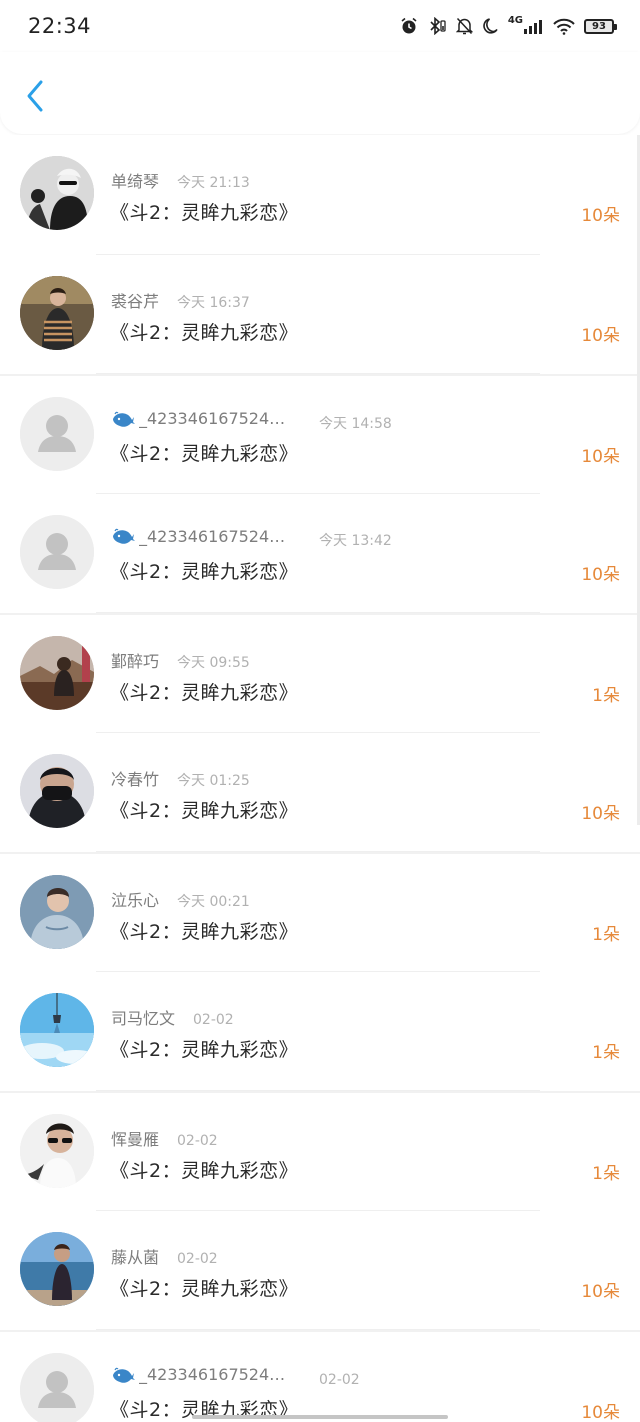 This screenshot has height=1422, width=640. What do you see at coordinates (320, 912) in the screenshot?
I see `list-item: 泣乐心 今天 00:21 《斗2：灵眸九彩恋》 1朵` at bounding box center [320, 912].